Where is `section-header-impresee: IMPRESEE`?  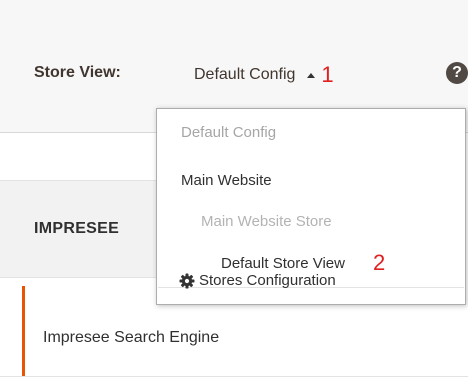 section-header-impresee: IMPRESEE is located at coordinates (80, 229).